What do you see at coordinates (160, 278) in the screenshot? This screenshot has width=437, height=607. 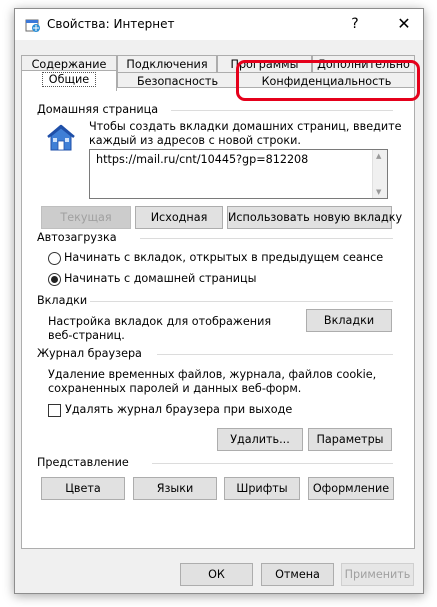 I see `start-with-home-page-label: Начинать с домашней страницы` at bounding box center [160, 278].